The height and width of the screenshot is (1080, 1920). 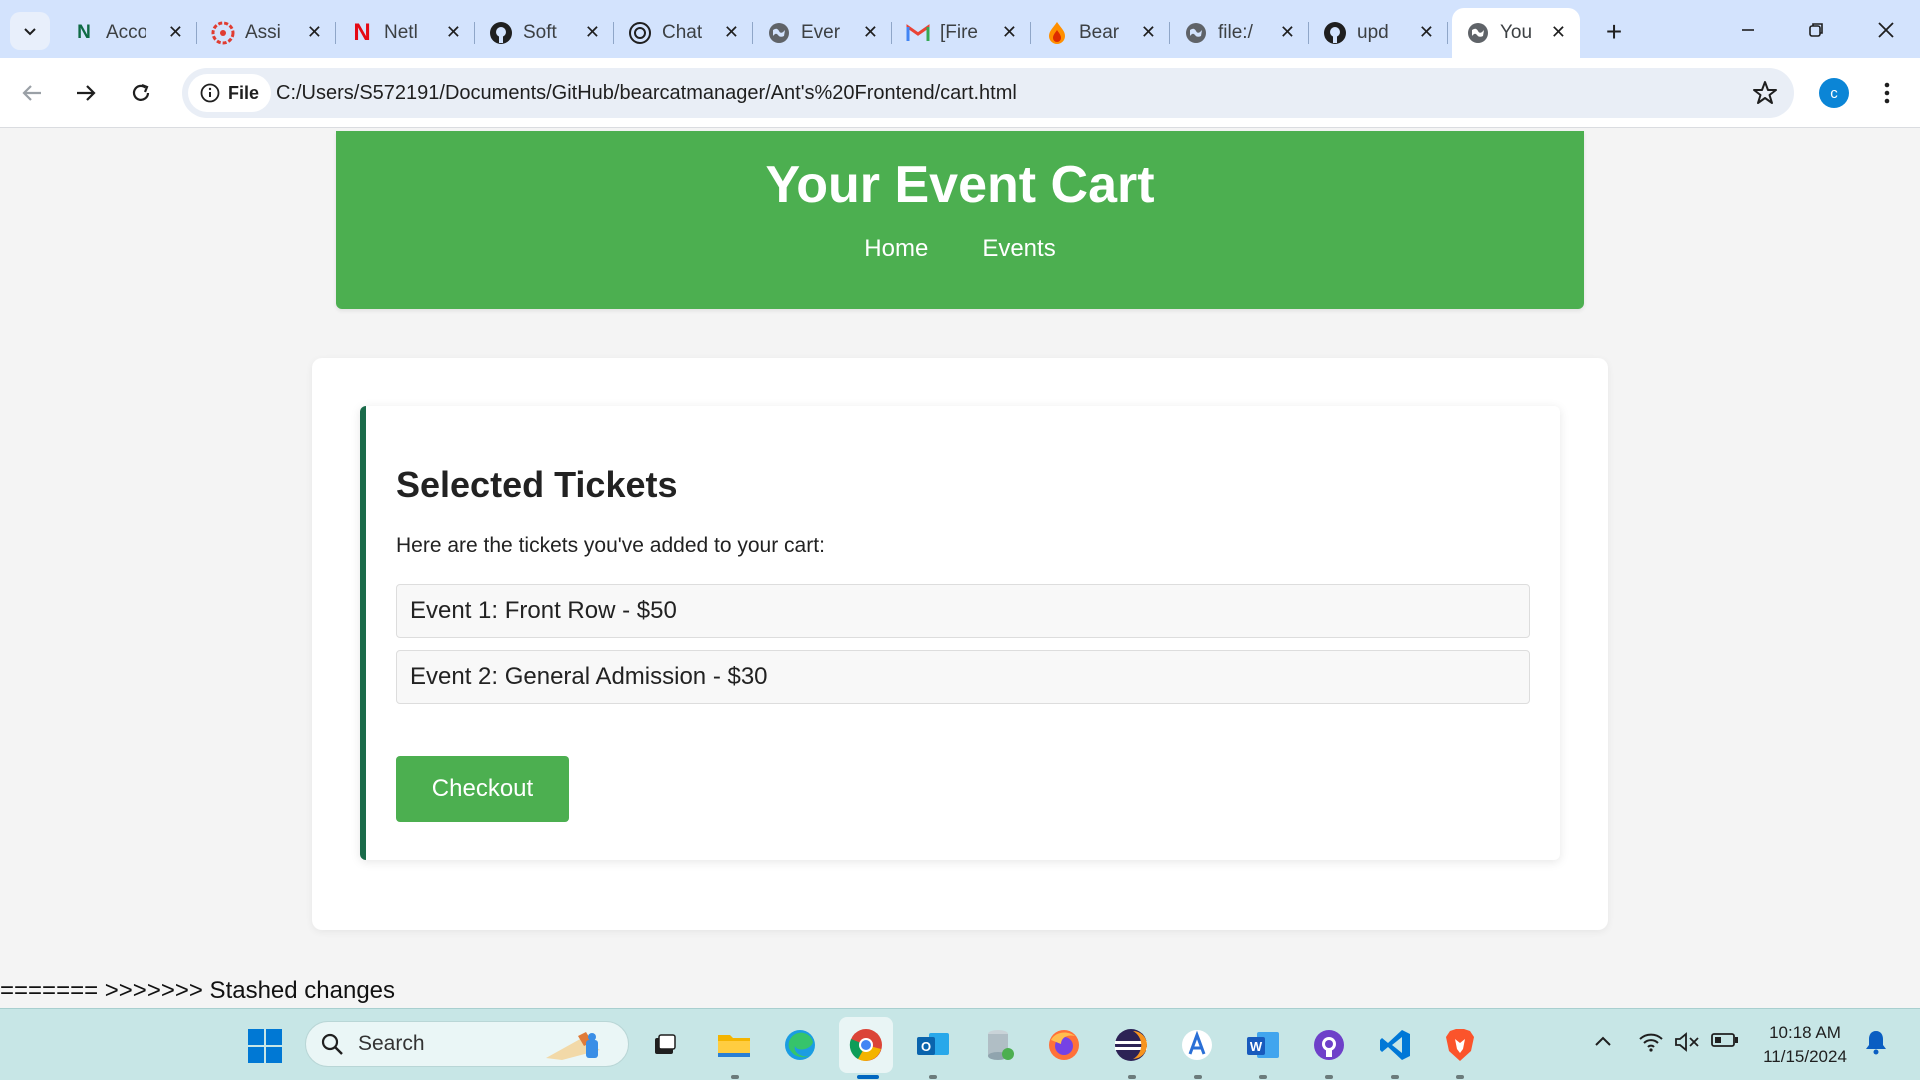 I want to click on nav-link-events: Events, so click(x=1018, y=249).